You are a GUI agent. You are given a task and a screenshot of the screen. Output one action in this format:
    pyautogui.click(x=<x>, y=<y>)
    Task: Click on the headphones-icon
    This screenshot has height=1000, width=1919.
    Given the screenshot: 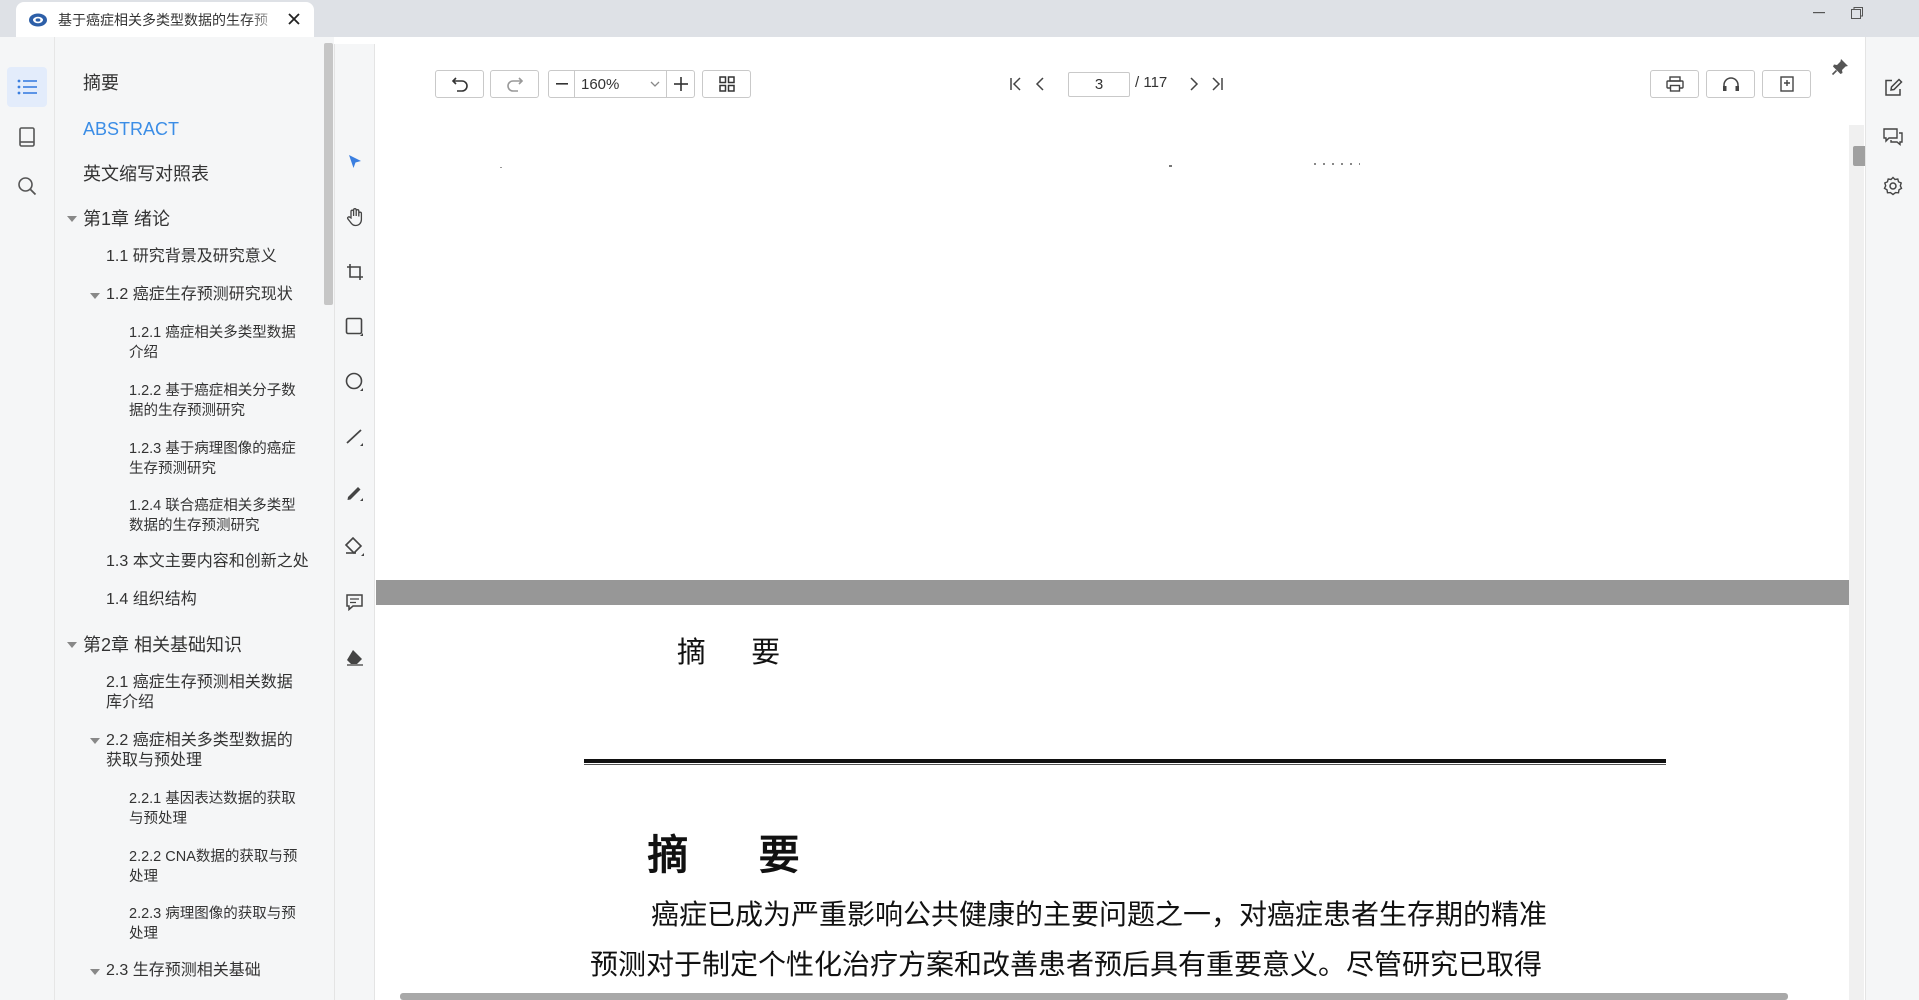 What is the action you would take?
    pyautogui.click(x=1731, y=84)
    